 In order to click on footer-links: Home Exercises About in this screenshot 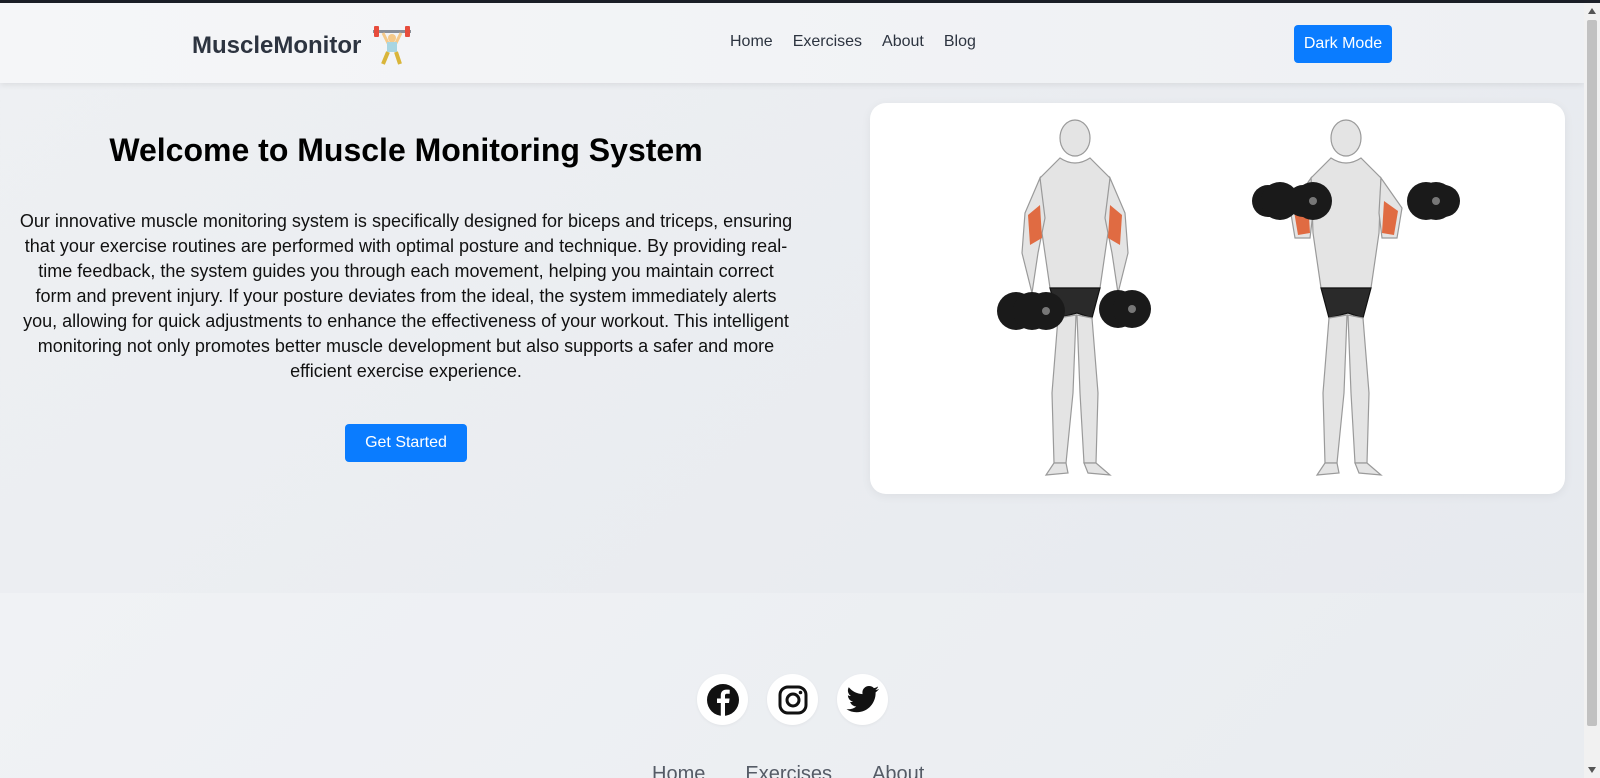, I will do `click(788, 770)`.